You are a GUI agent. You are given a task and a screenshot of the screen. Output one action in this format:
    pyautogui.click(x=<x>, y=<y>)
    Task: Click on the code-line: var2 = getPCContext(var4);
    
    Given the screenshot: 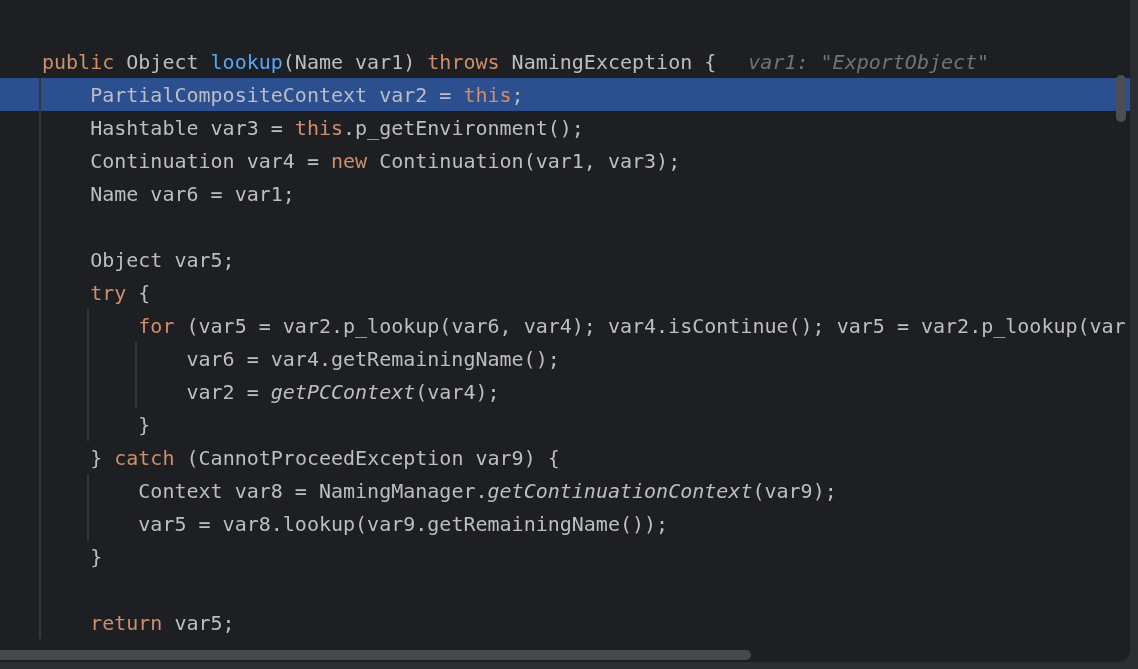 What is the action you would take?
    pyautogui.click(x=343, y=391)
    